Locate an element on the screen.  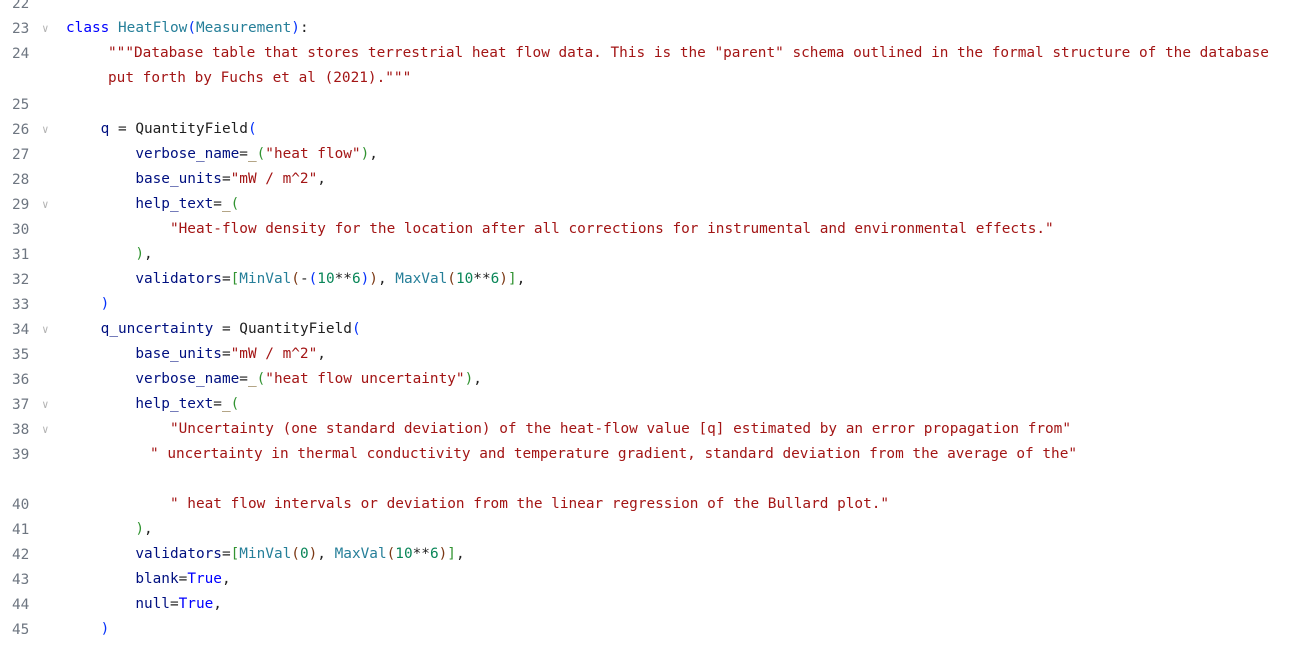
line-number: 22 is located at coordinates (21, 6).